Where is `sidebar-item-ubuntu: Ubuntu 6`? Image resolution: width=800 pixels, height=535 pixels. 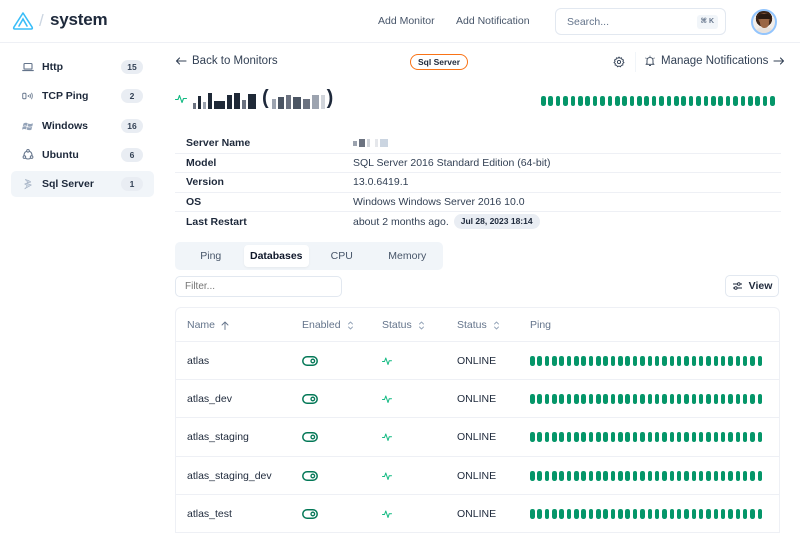 sidebar-item-ubuntu: Ubuntu 6 is located at coordinates (82, 155).